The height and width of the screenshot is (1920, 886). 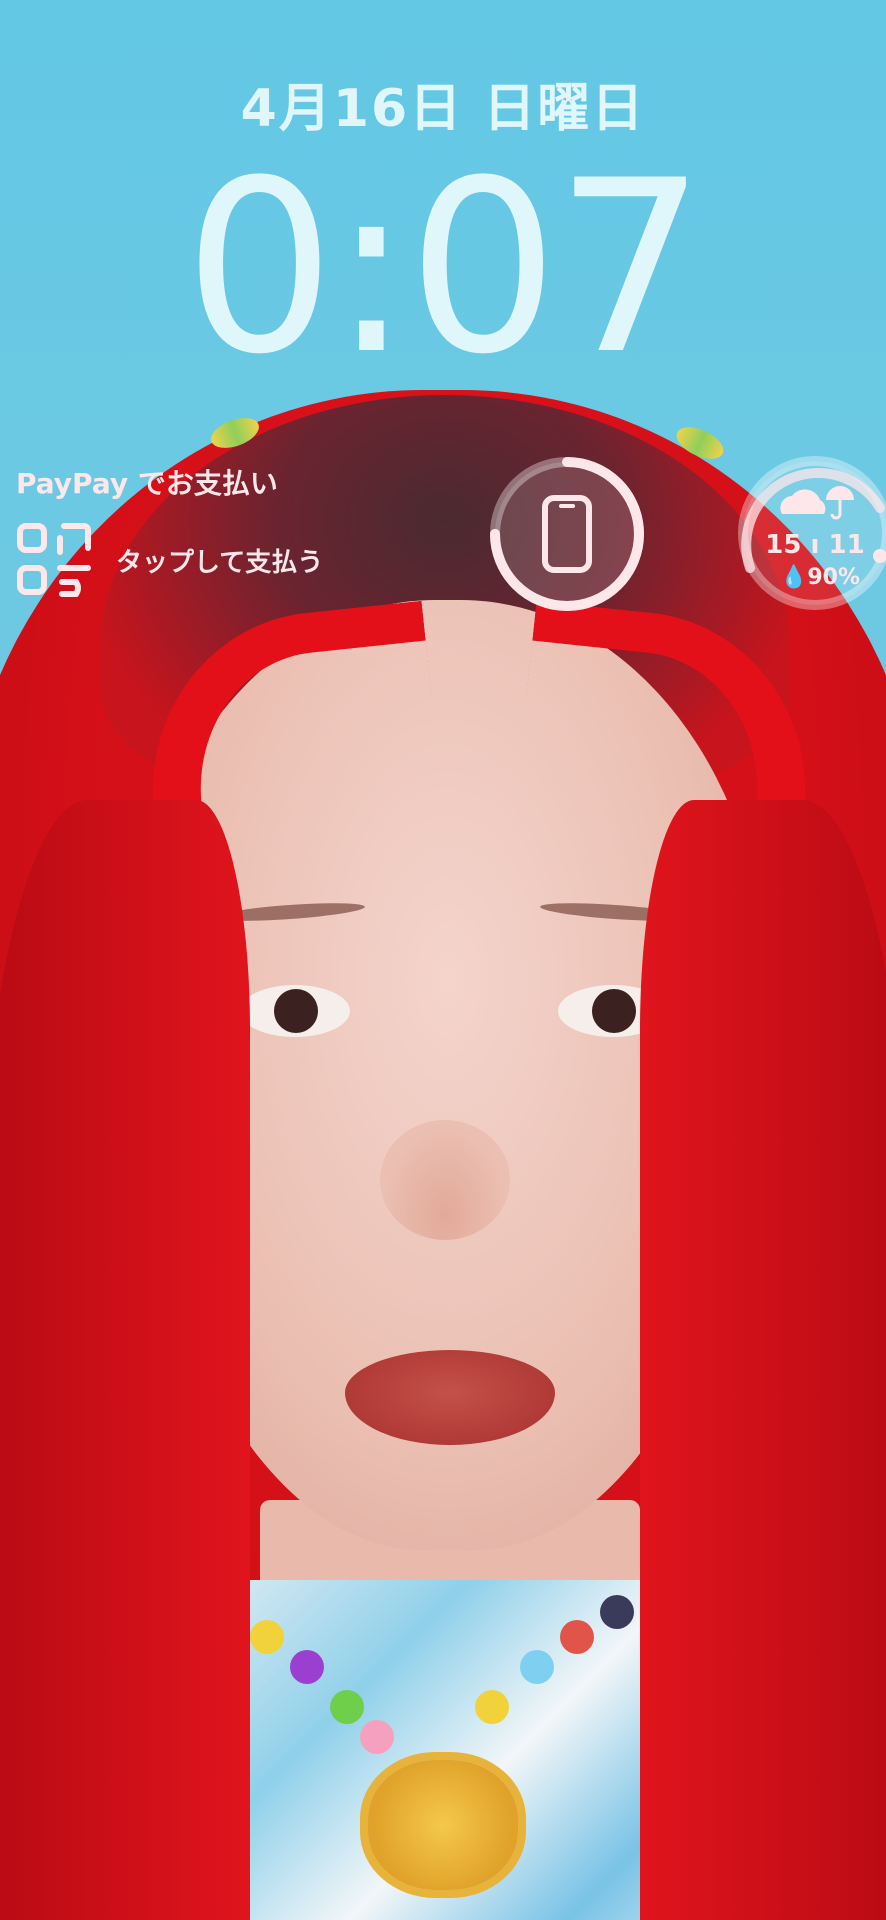 What do you see at coordinates (445, 1180) in the screenshot?
I see `nose` at bounding box center [445, 1180].